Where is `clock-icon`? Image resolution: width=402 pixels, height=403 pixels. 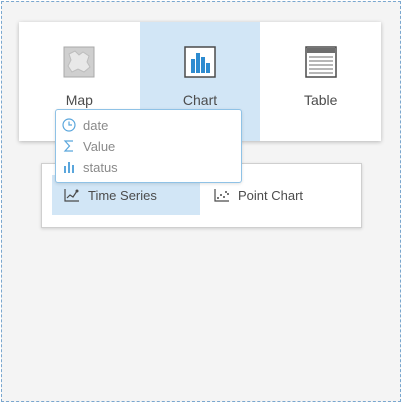 clock-icon is located at coordinates (69, 125).